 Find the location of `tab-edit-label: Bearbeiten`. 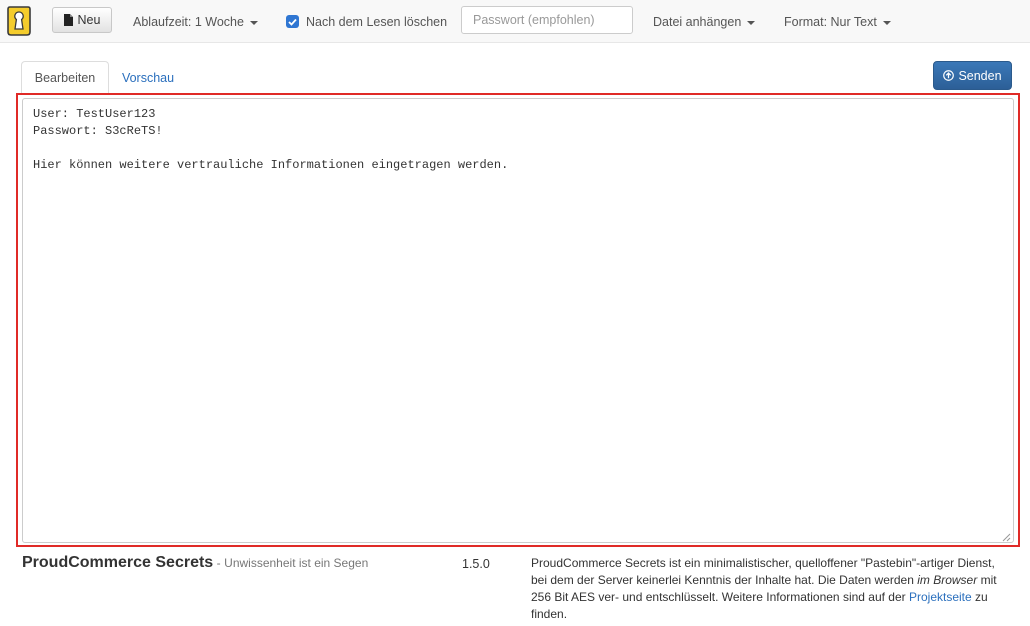

tab-edit-label: Bearbeiten is located at coordinates (65, 77).